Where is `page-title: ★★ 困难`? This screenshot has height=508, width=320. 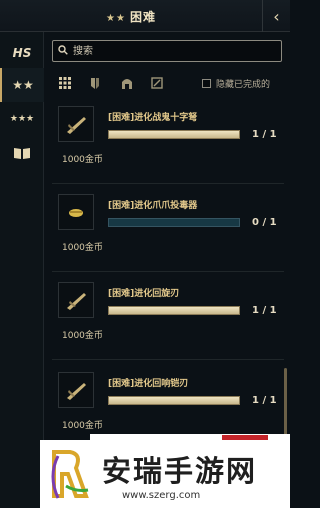
page-title: ★★ 困难 is located at coordinates (131, 17).